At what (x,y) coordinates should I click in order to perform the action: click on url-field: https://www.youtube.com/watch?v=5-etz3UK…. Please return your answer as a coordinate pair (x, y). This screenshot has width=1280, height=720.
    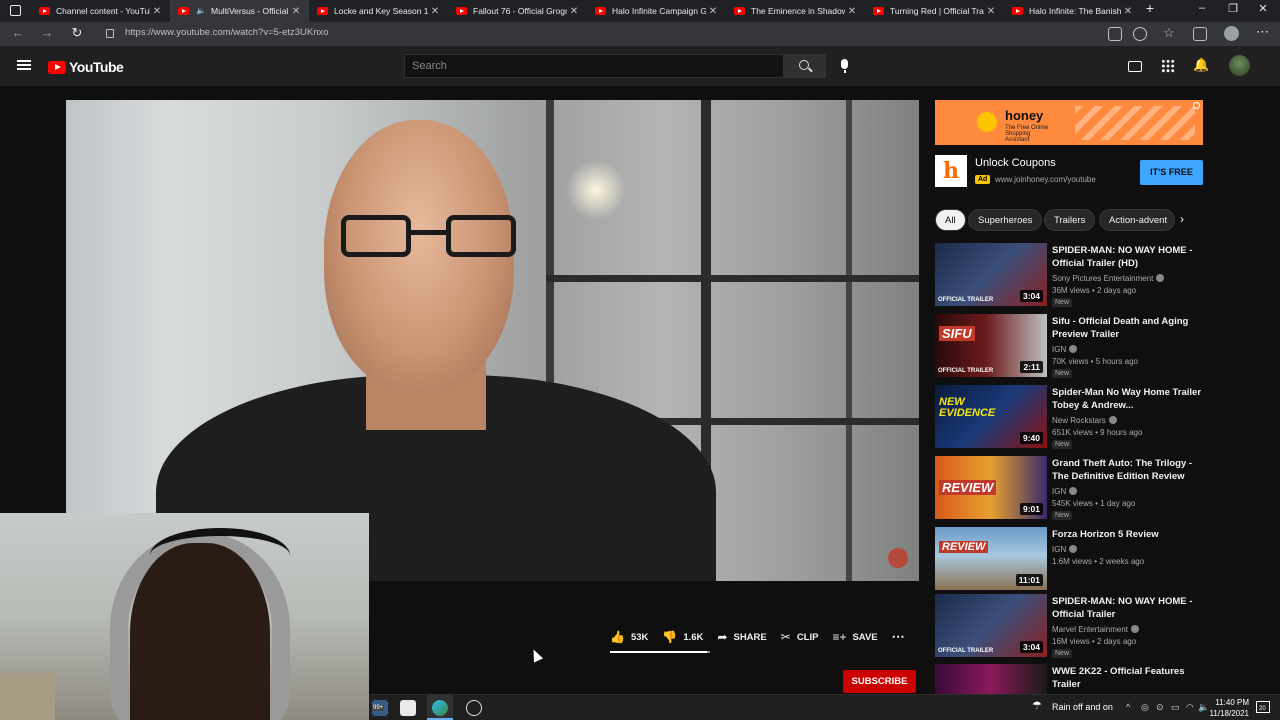
    Looking at the image, I should click on (227, 32).